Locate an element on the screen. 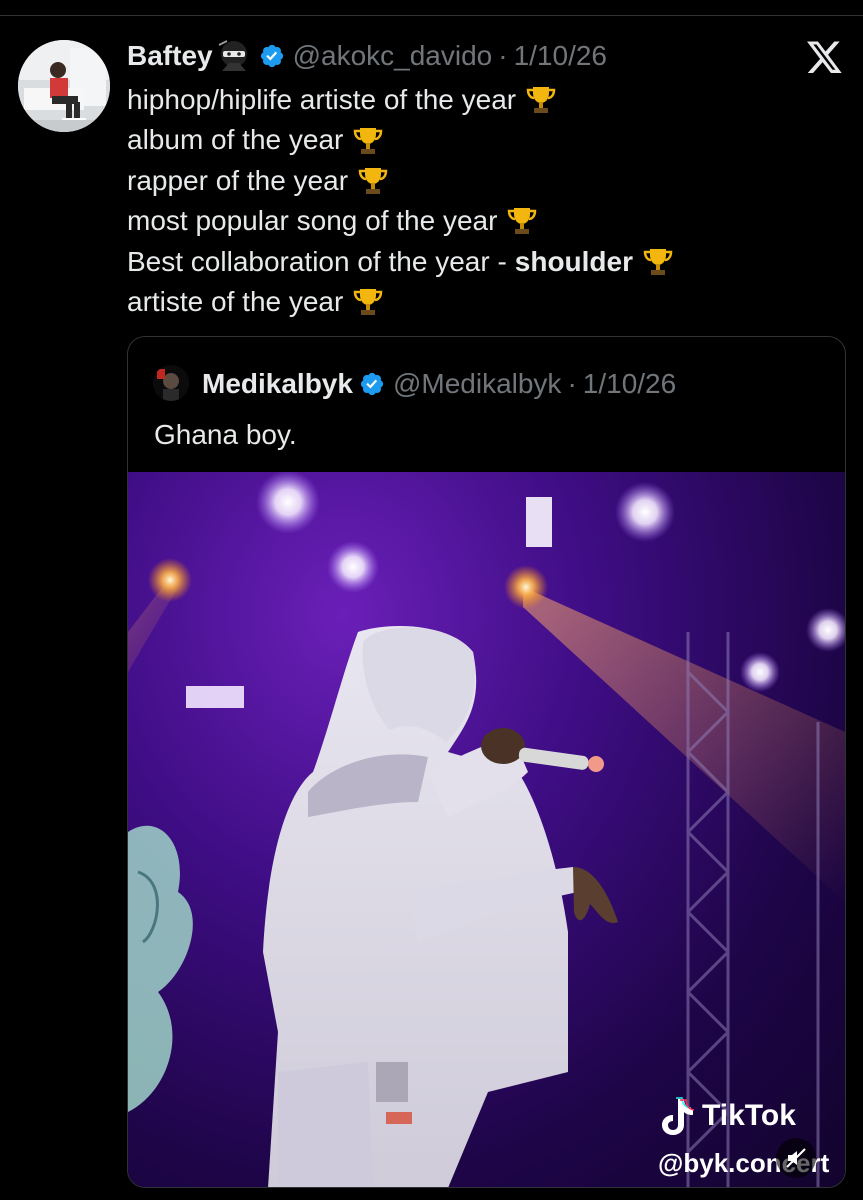 This screenshot has height=1200, width=863. tiktok-brand-label: TikTok is located at coordinates (749, 1115).